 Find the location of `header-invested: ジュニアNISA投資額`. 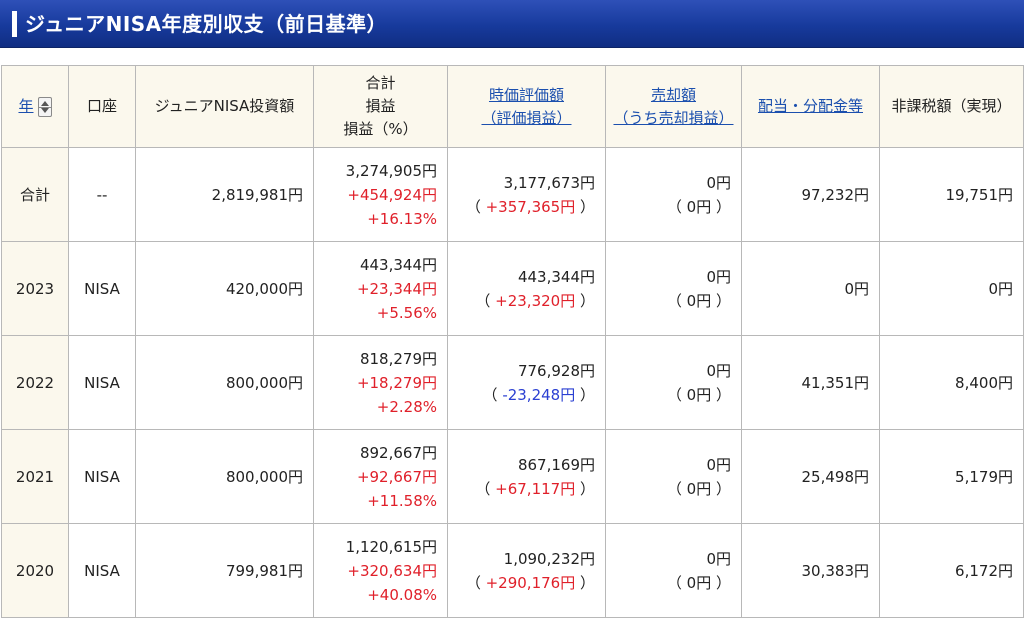

header-invested: ジュニアNISA投資額 is located at coordinates (224, 106).